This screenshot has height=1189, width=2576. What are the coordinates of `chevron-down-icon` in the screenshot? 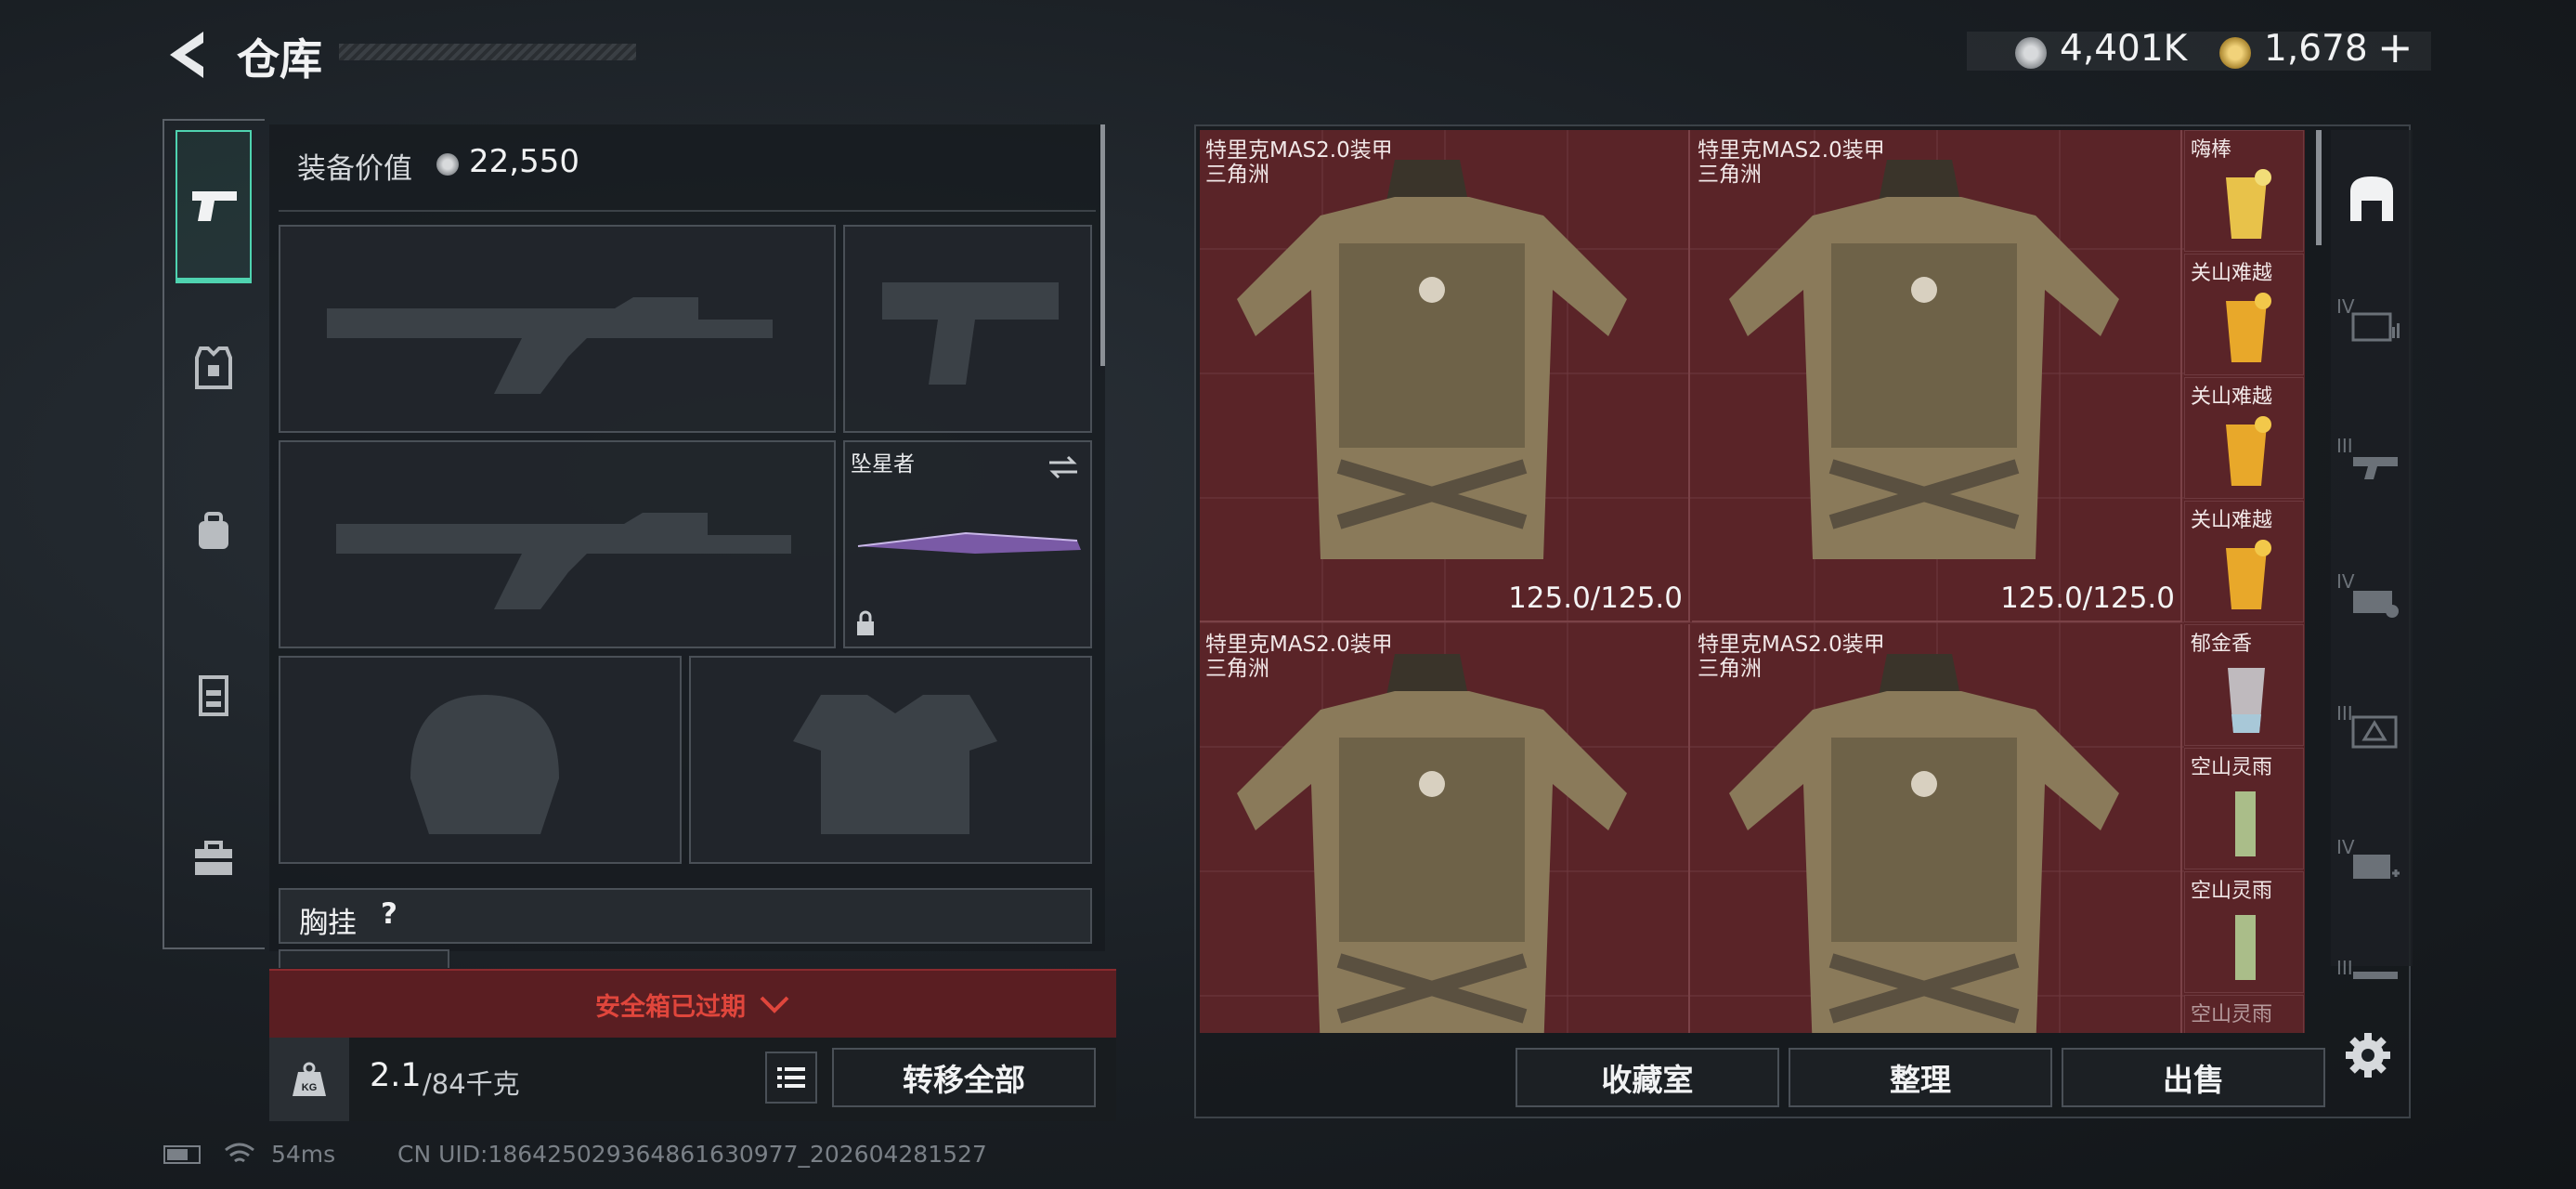 It's located at (774, 1005).